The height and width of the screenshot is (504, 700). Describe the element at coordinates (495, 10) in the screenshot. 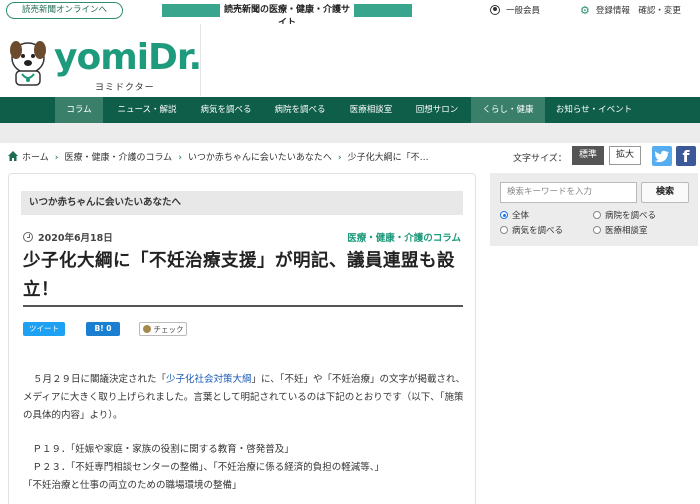

I see `user-icon` at that location.